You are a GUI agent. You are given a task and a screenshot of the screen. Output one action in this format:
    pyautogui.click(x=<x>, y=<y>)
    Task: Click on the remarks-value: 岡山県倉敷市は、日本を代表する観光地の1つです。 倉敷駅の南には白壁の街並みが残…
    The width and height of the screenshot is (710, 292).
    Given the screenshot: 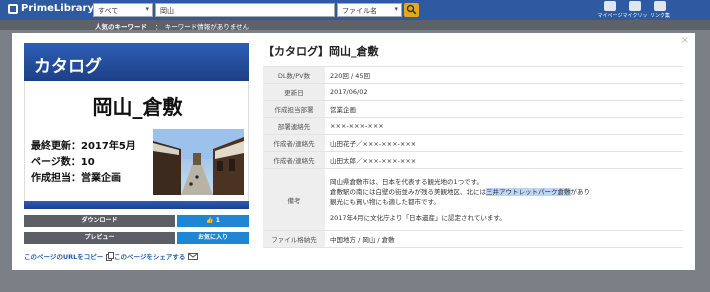 What is the action you would take?
    pyautogui.click(x=504, y=199)
    